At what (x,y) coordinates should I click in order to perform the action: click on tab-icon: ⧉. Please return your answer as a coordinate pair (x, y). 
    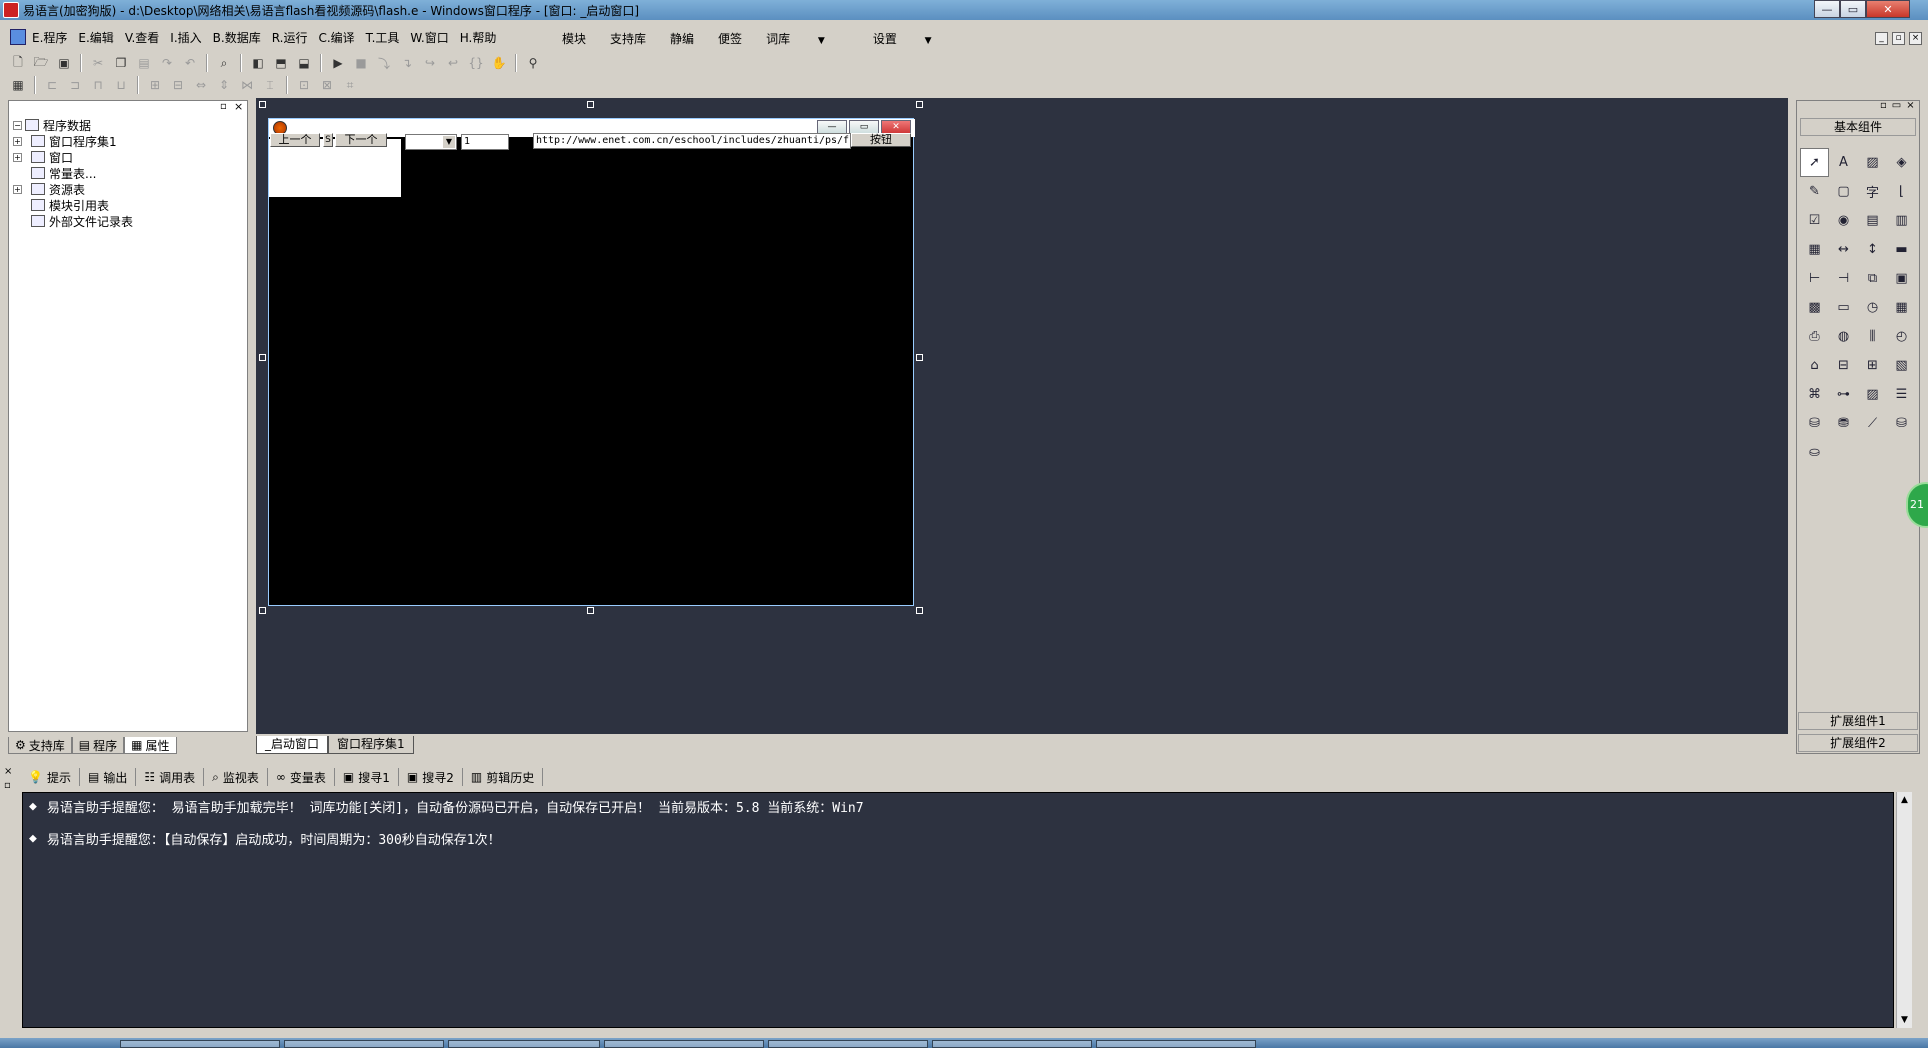
    Looking at the image, I should click on (1872, 278).